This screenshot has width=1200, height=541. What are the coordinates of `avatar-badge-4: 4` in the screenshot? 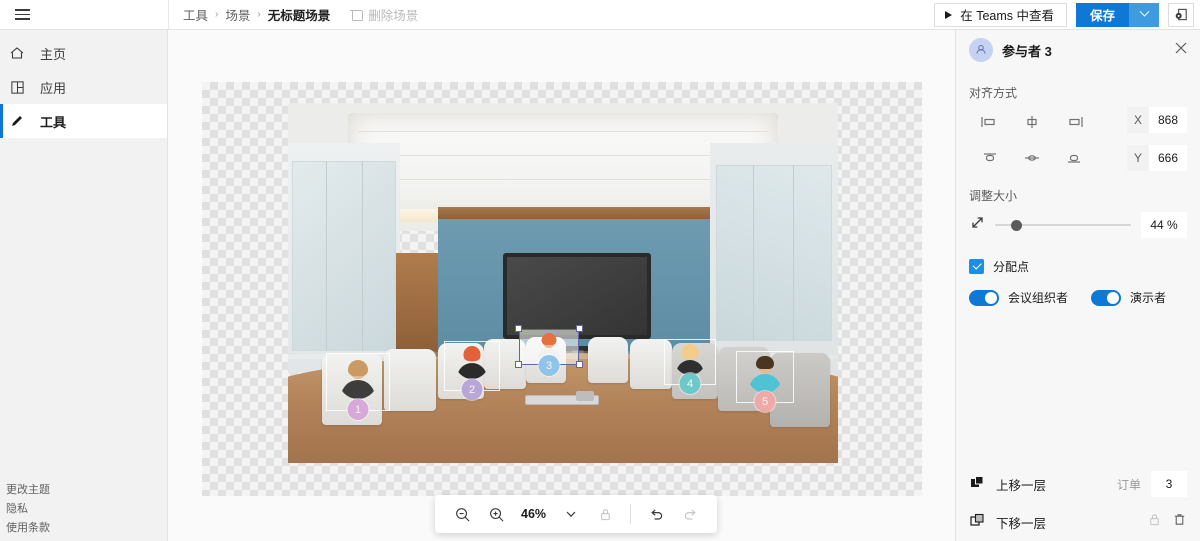 It's located at (690, 383).